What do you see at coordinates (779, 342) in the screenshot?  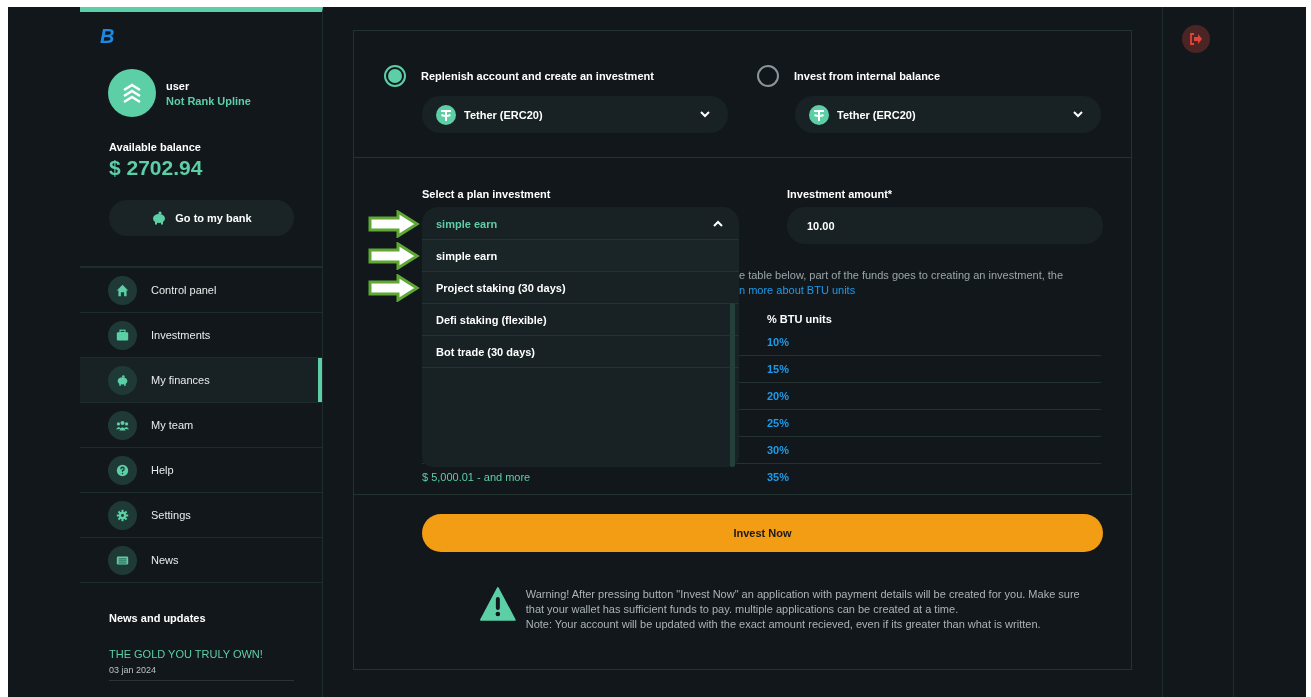 I see `table-cell-text: 10%` at bounding box center [779, 342].